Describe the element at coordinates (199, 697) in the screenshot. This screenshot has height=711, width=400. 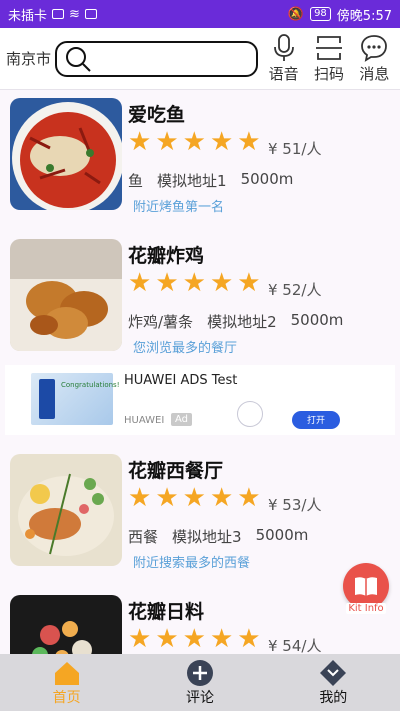
I see `nav-comments-label: 评论` at that location.